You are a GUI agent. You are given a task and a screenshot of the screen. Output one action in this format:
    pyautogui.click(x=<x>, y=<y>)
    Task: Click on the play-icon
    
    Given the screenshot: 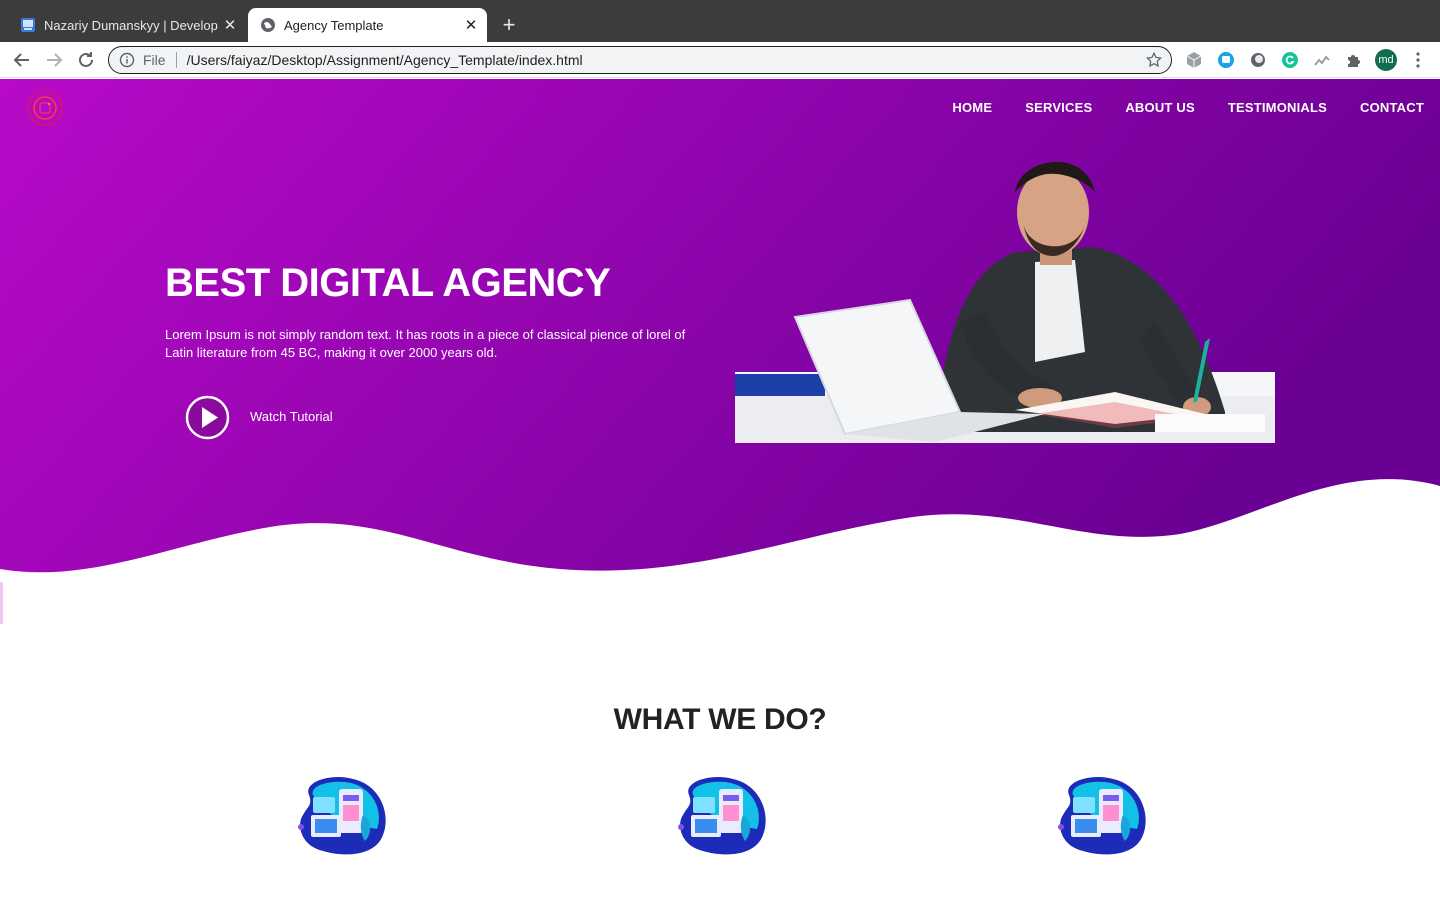 What is the action you would take?
    pyautogui.click(x=207, y=417)
    